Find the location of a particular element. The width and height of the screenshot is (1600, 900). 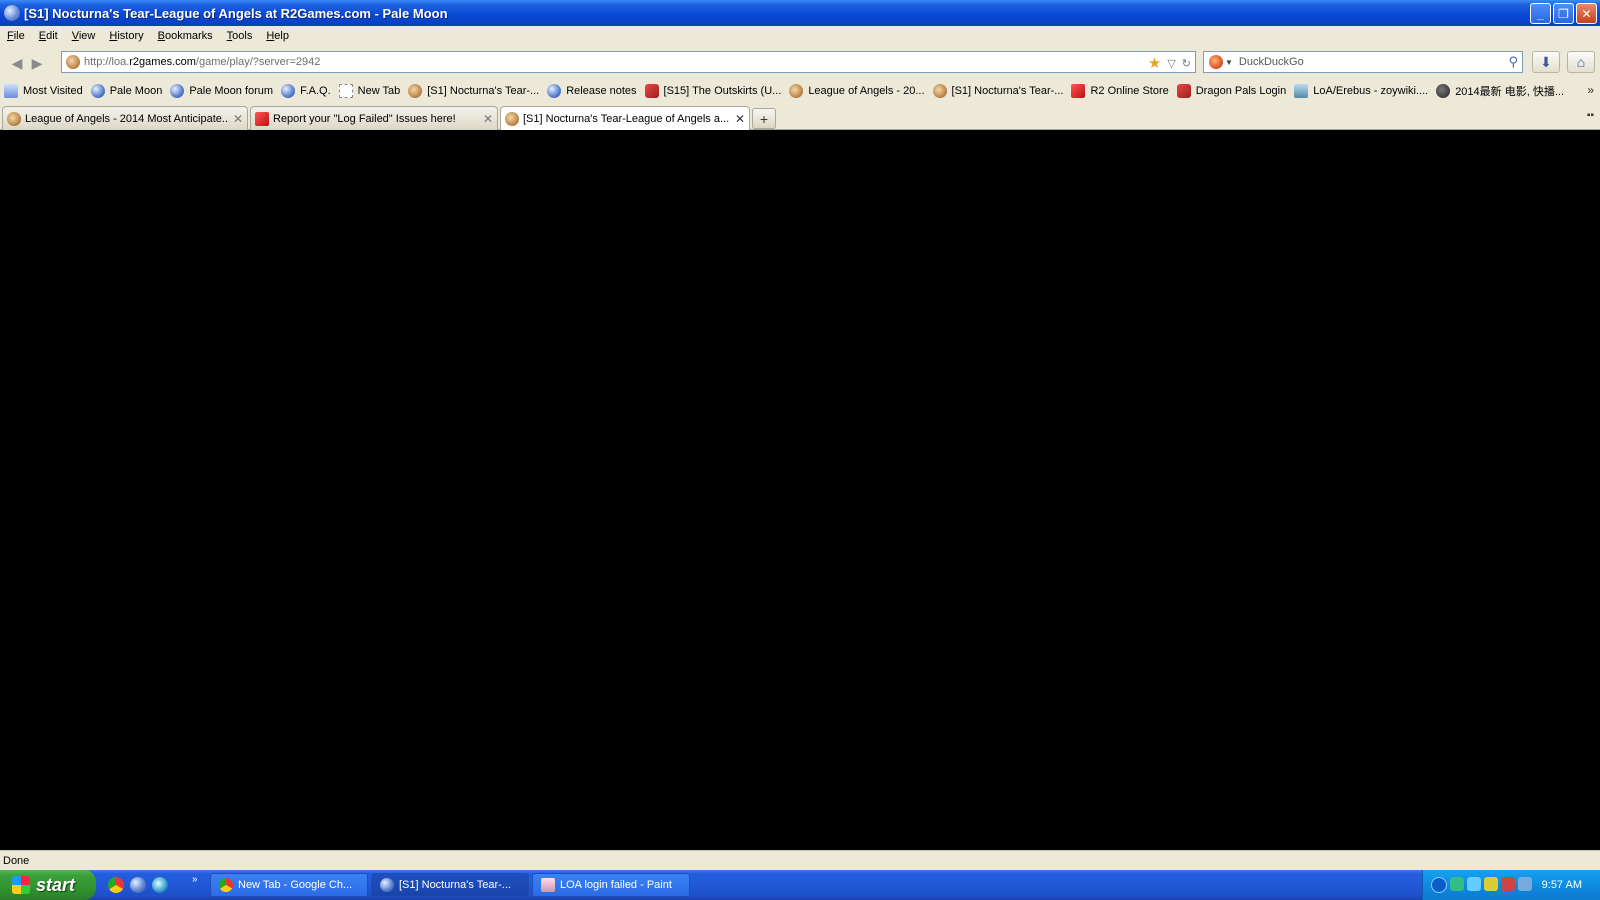

menu-bookmarks: Bookmarks is located at coordinates (185, 36).